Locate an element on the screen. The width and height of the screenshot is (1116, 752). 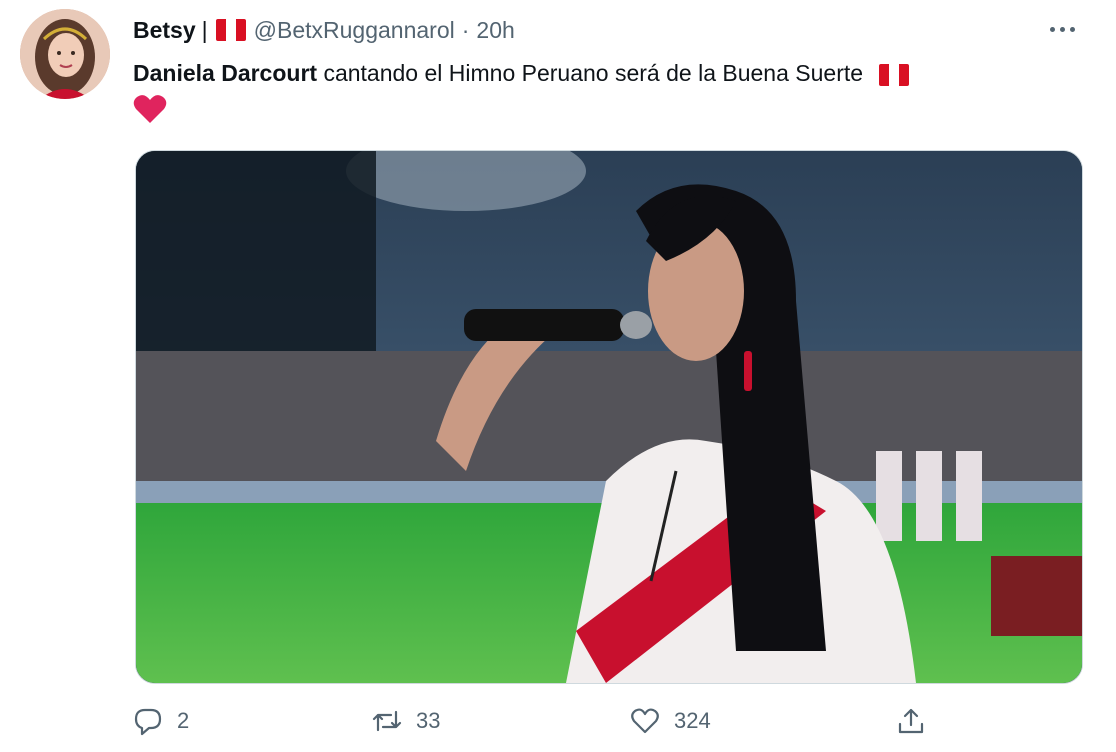
retweet-count: 33 is located at coordinates (428, 720).